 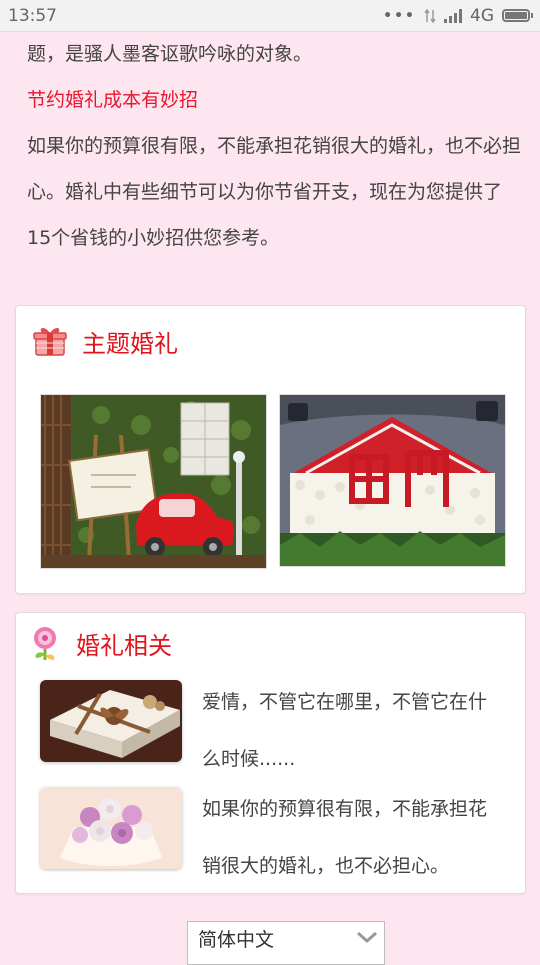 I want to click on data-transfer-icon, so click(x=430, y=15).